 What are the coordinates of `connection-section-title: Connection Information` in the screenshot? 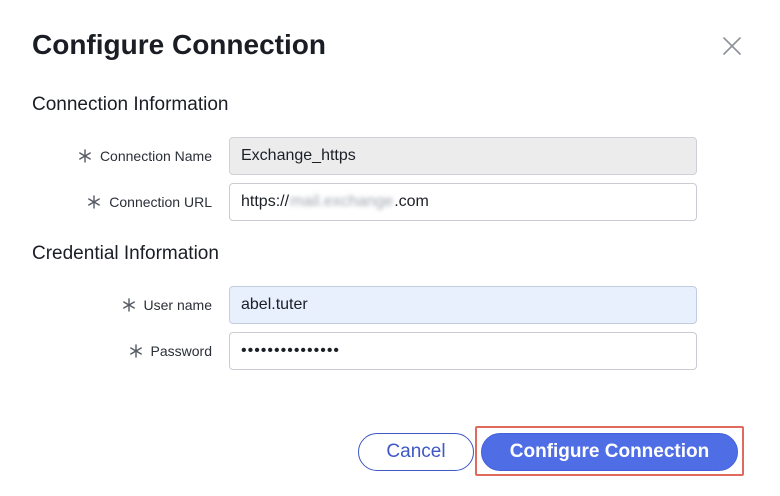 It's located at (130, 104).